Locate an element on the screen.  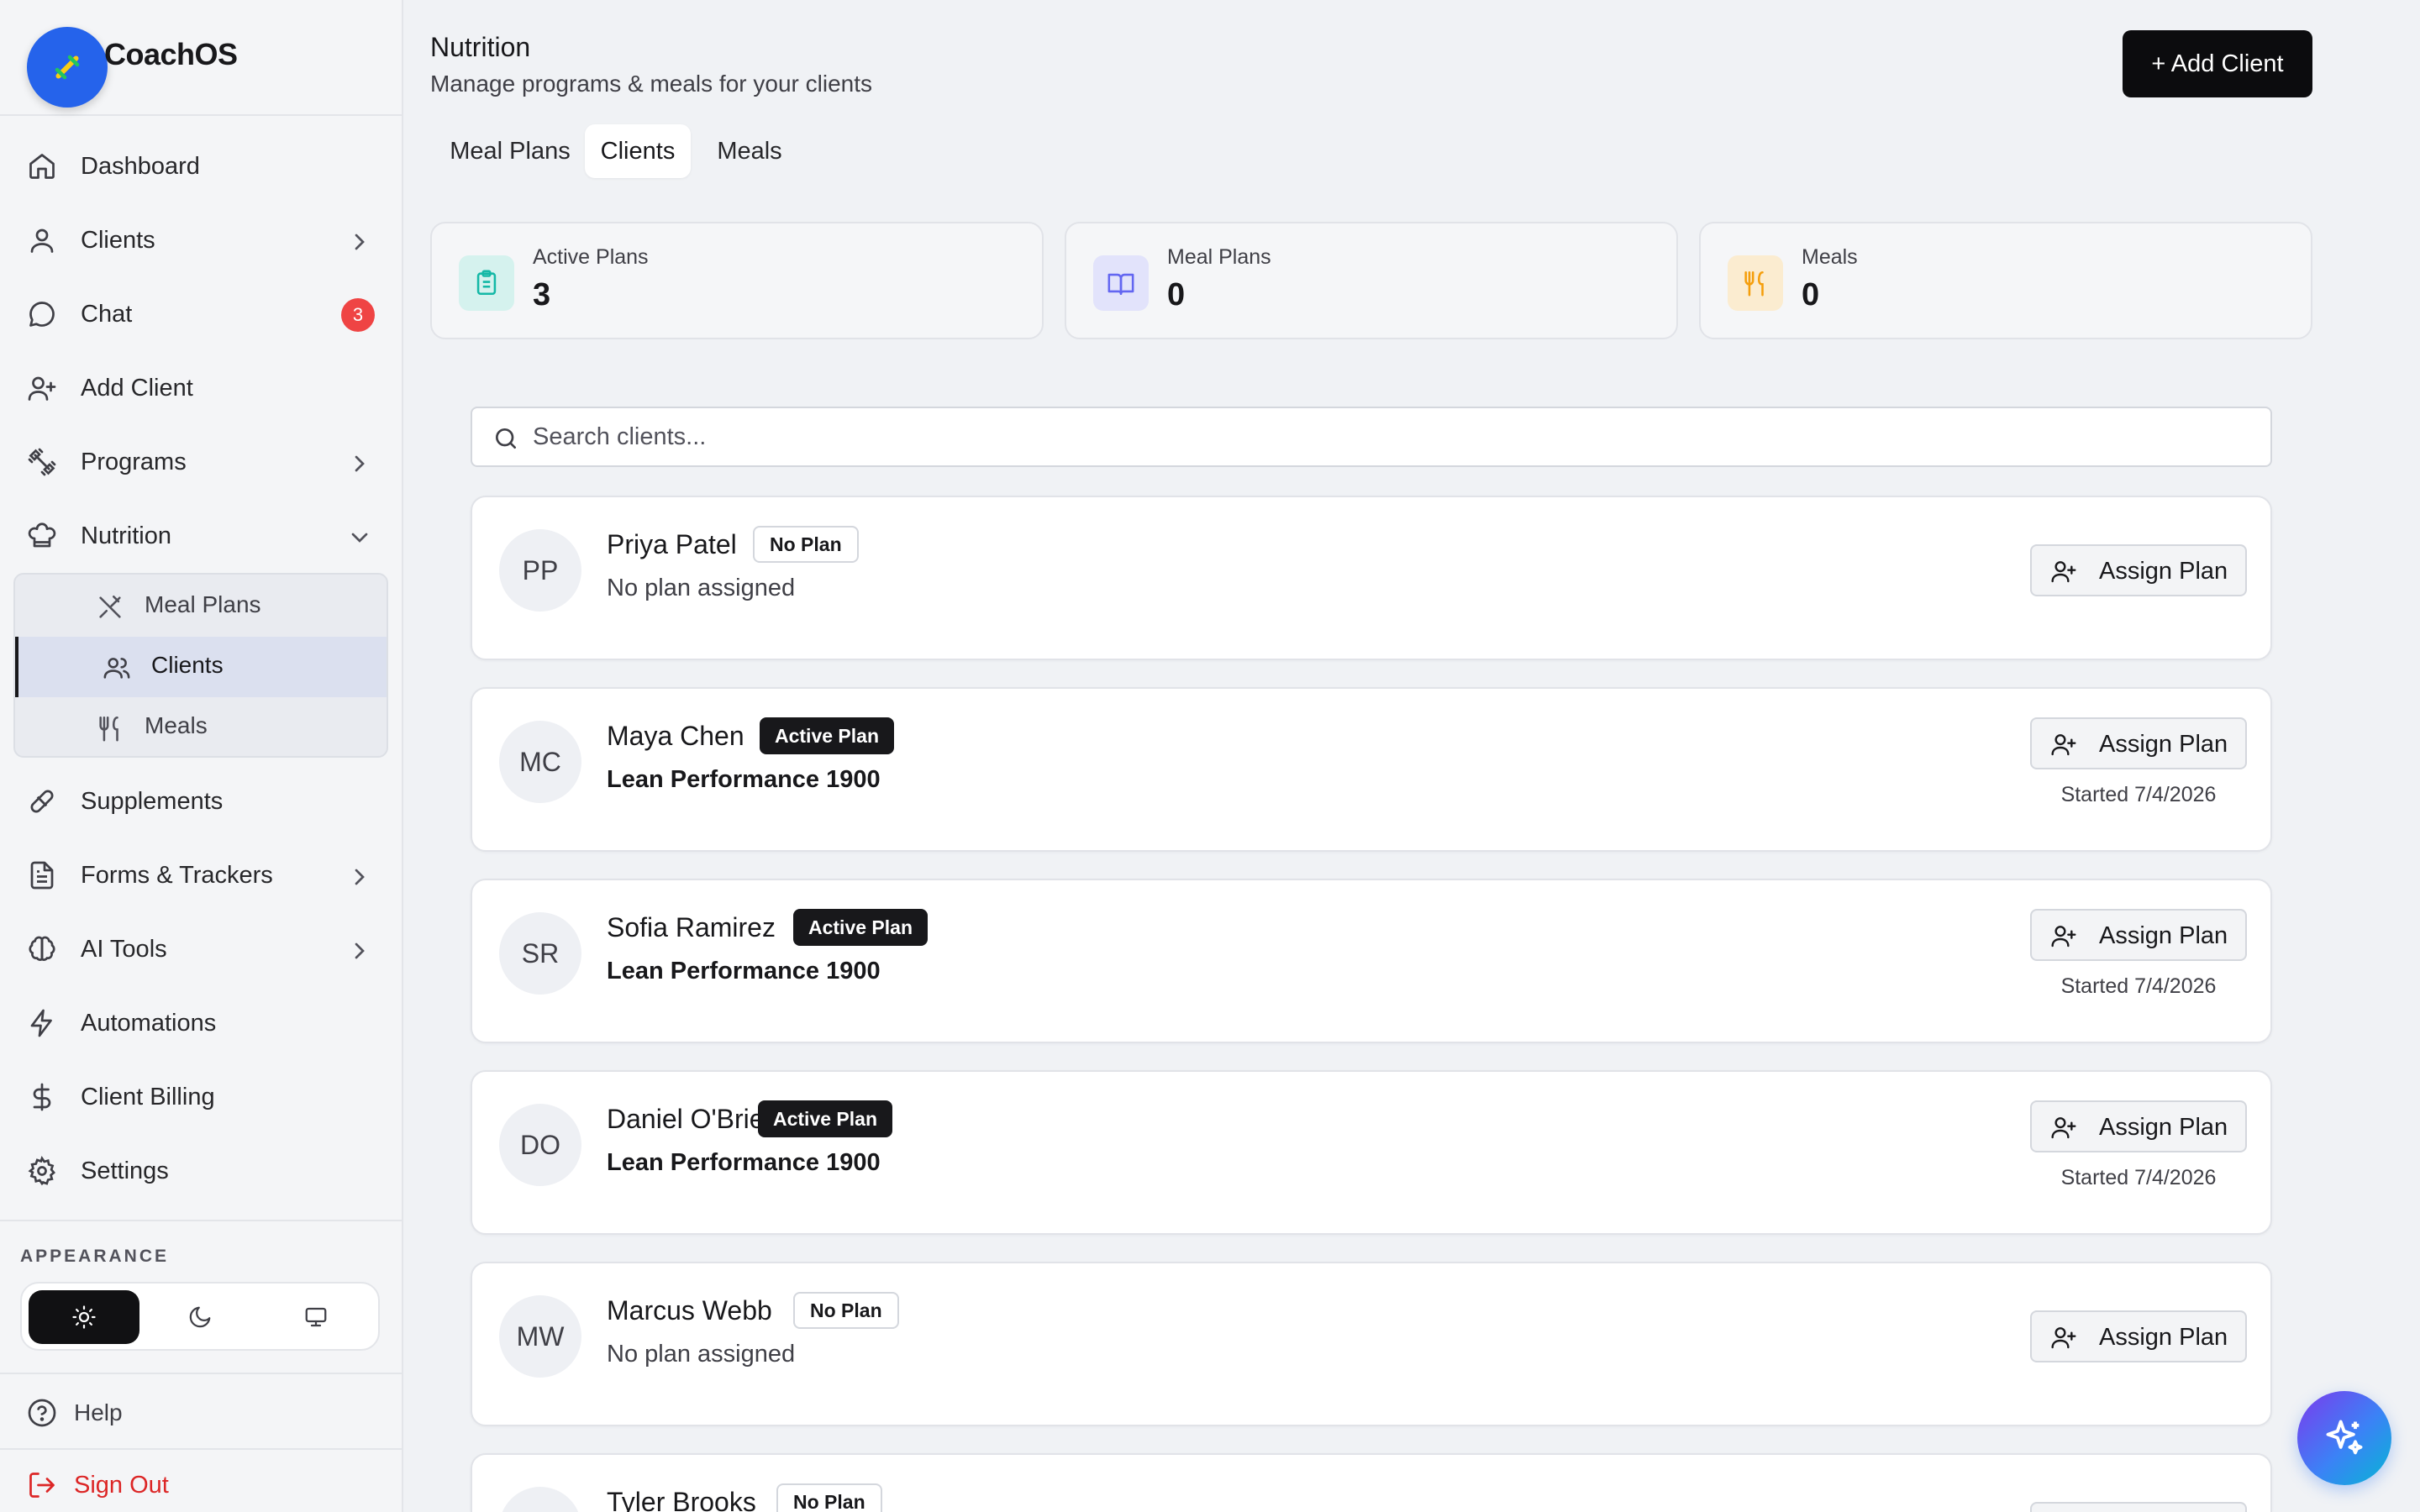
appearance-label: APPEARANCE is located at coordinates (95, 1256).